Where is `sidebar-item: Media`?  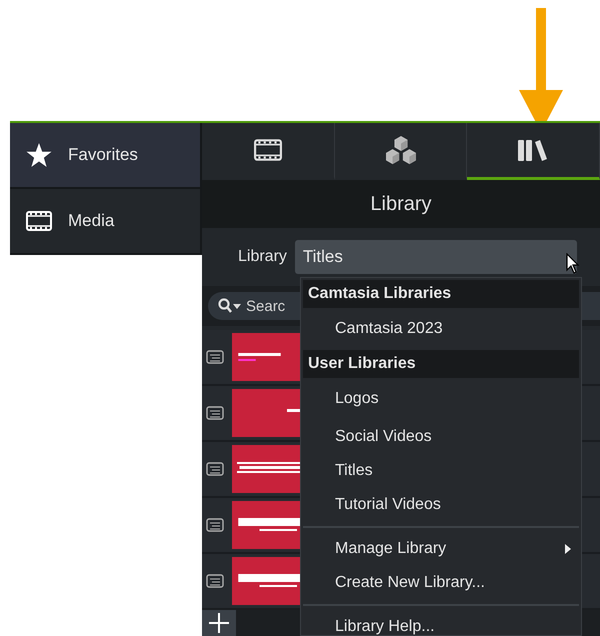 sidebar-item: Media is located at coordinates (105, 222).